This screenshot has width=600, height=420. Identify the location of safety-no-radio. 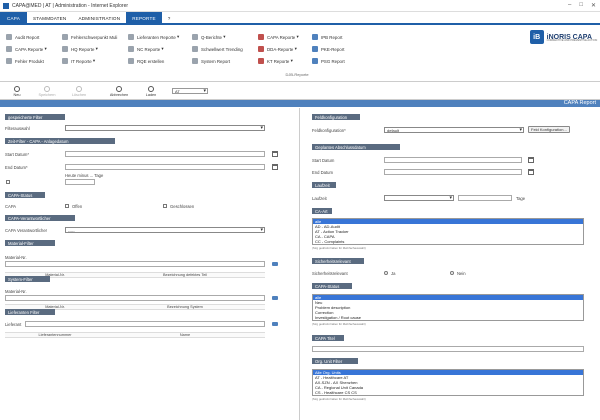
(452, 273).